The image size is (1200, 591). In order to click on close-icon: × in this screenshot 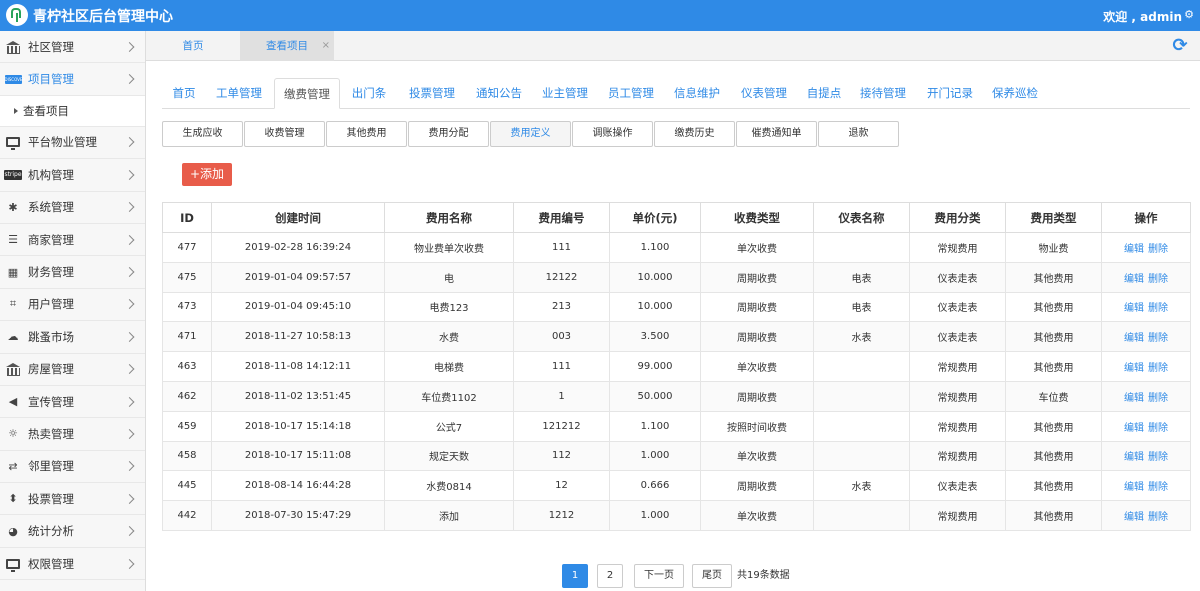, I will do `click(326, 46)`.